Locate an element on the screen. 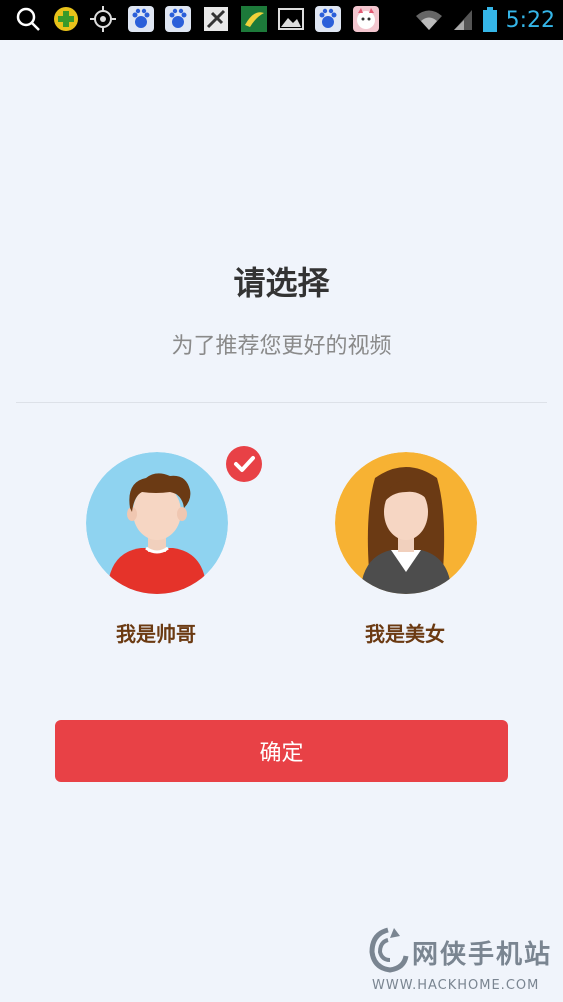 Image resolution: width=563 pixels, height=1002 pixels. female-avatar-icon is located at coordinates (406, 523).